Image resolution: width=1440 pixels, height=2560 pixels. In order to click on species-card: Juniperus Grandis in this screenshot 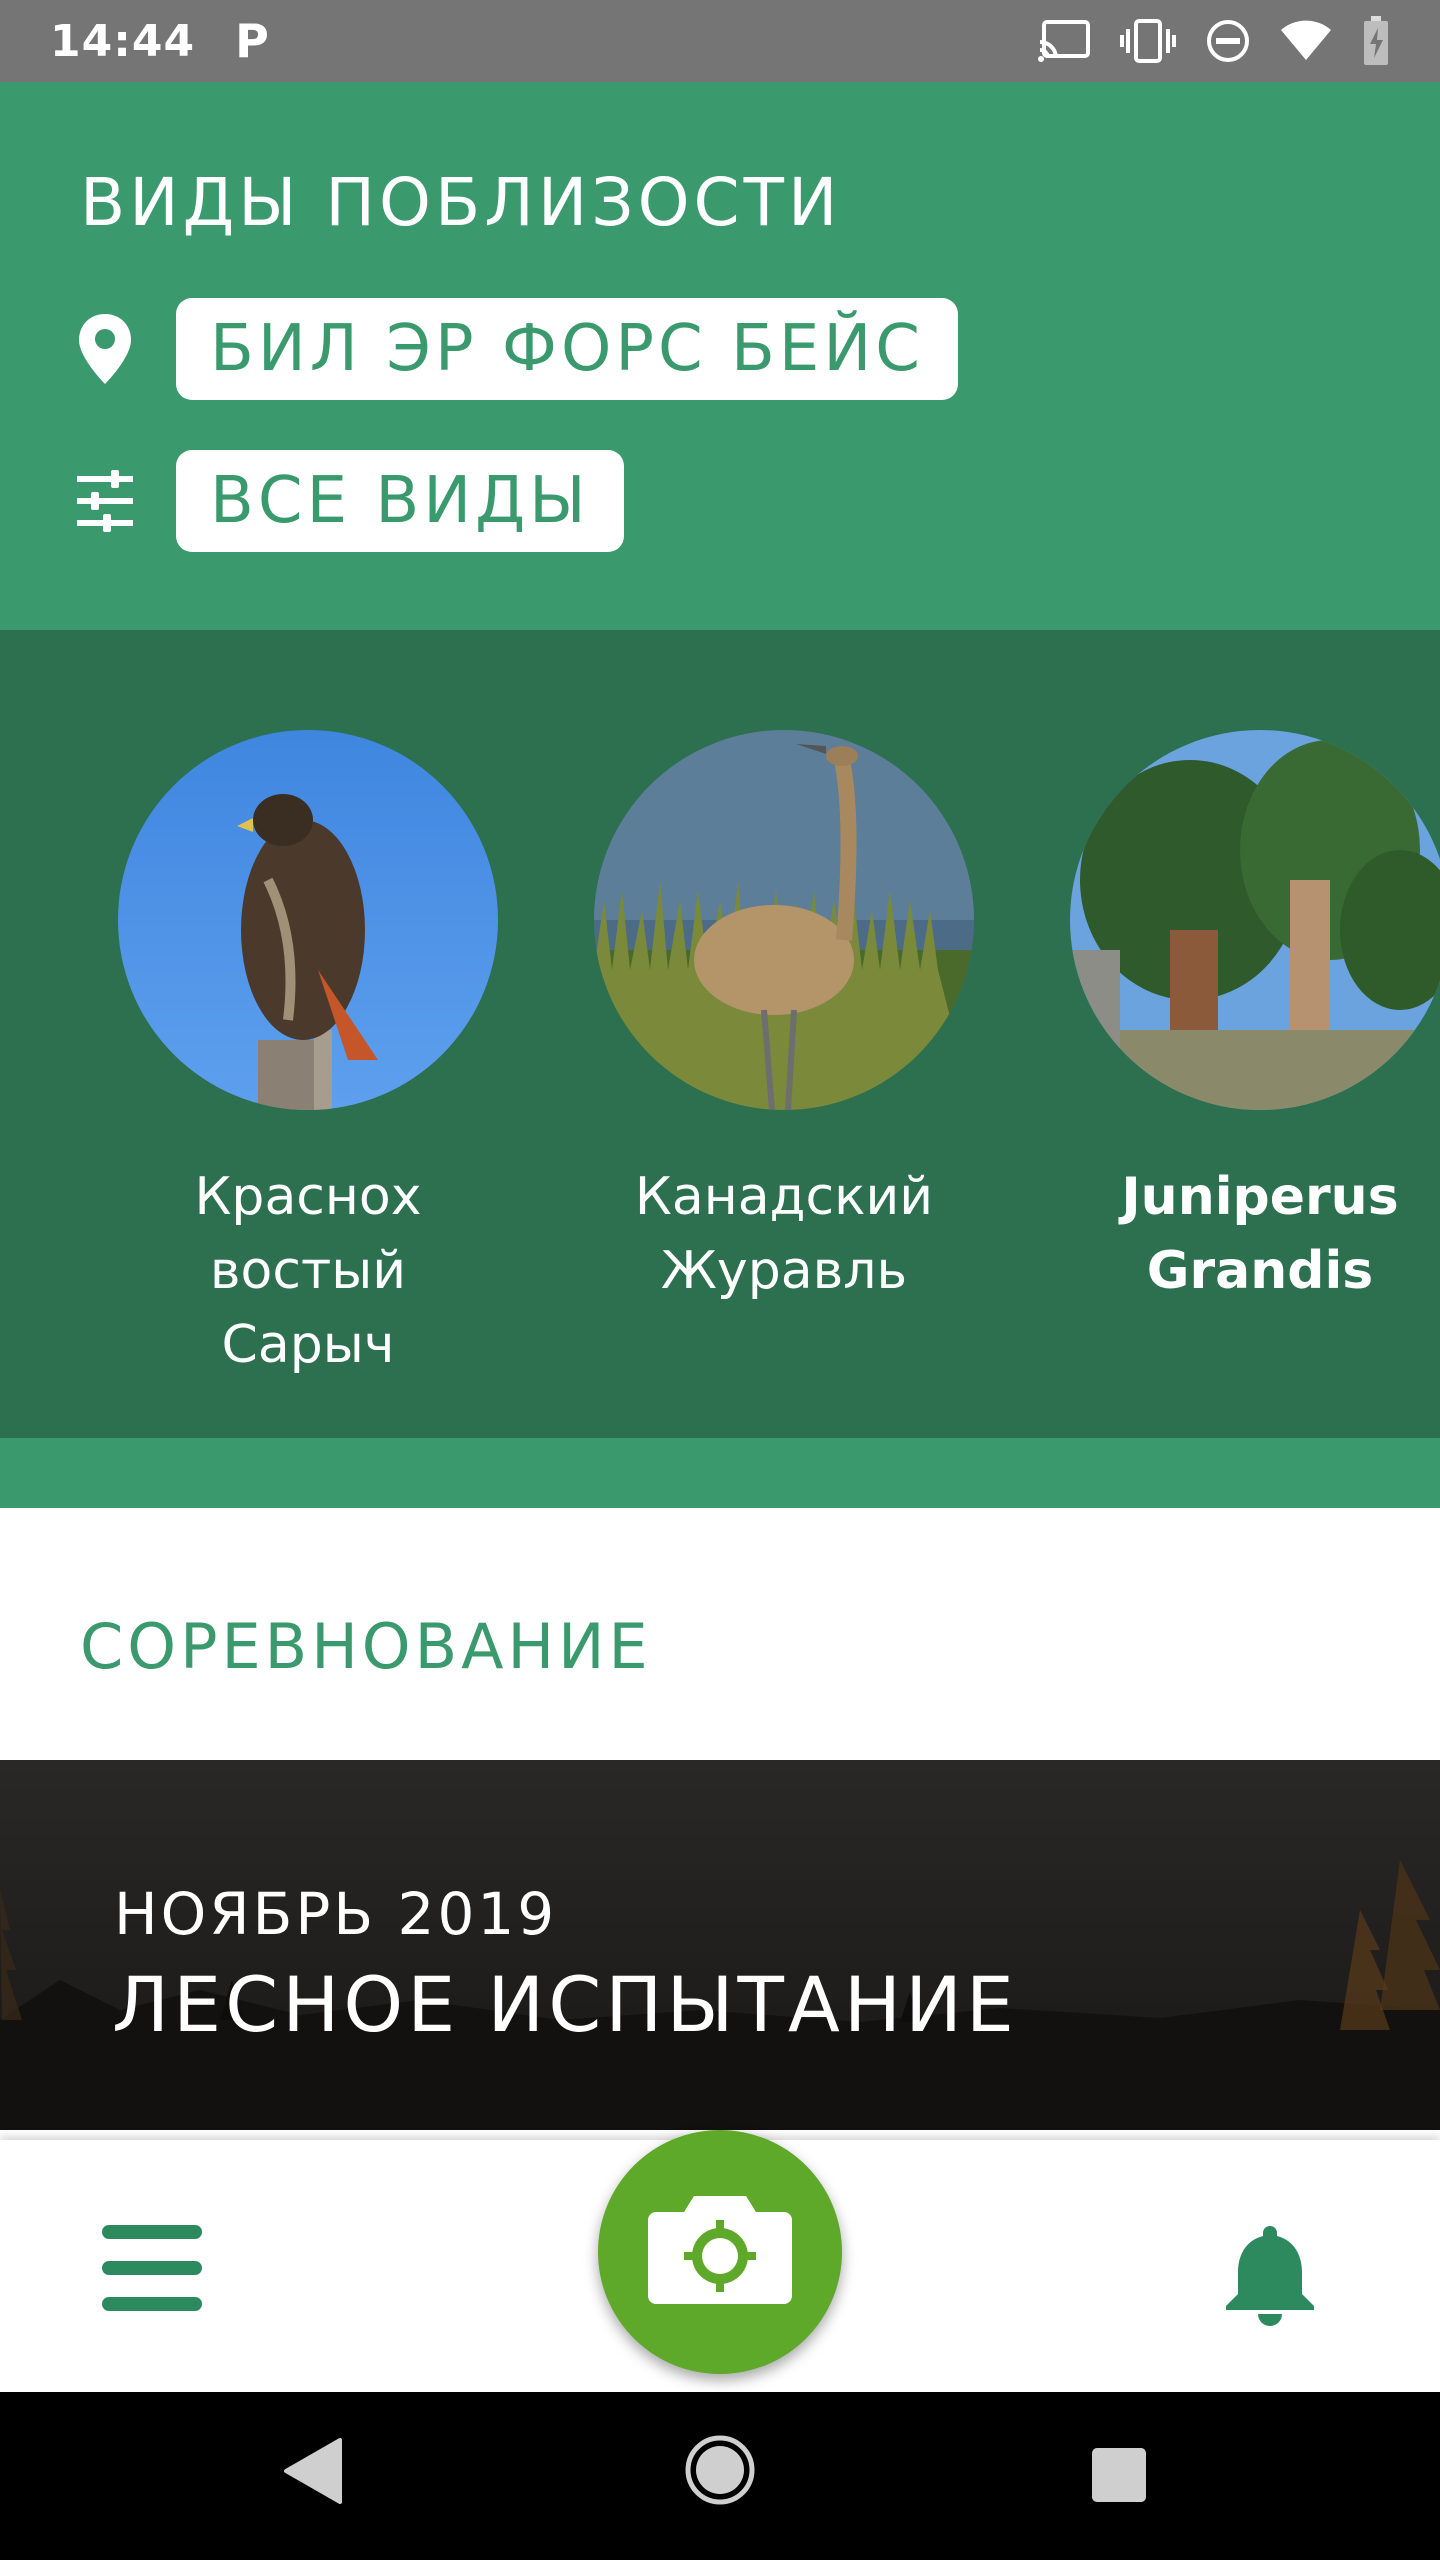, I will do `click(1255, 1019)`.